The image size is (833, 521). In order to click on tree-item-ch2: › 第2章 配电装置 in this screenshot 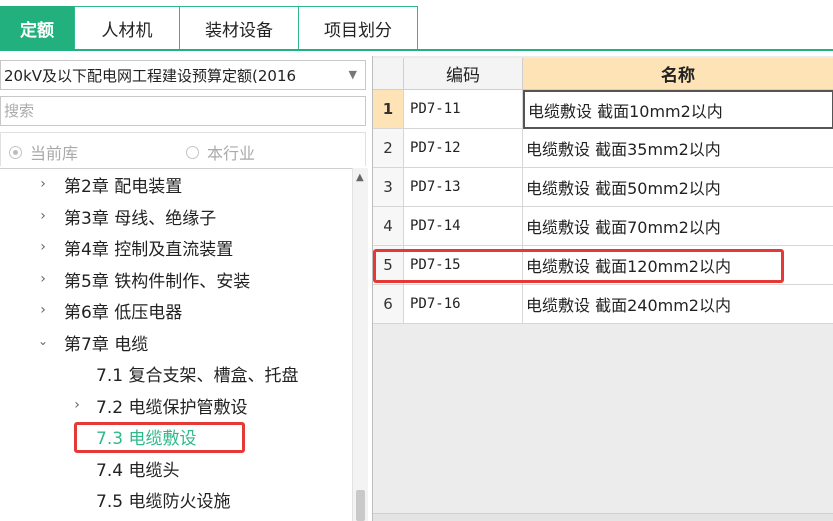, I will do `click(176, 184)`.